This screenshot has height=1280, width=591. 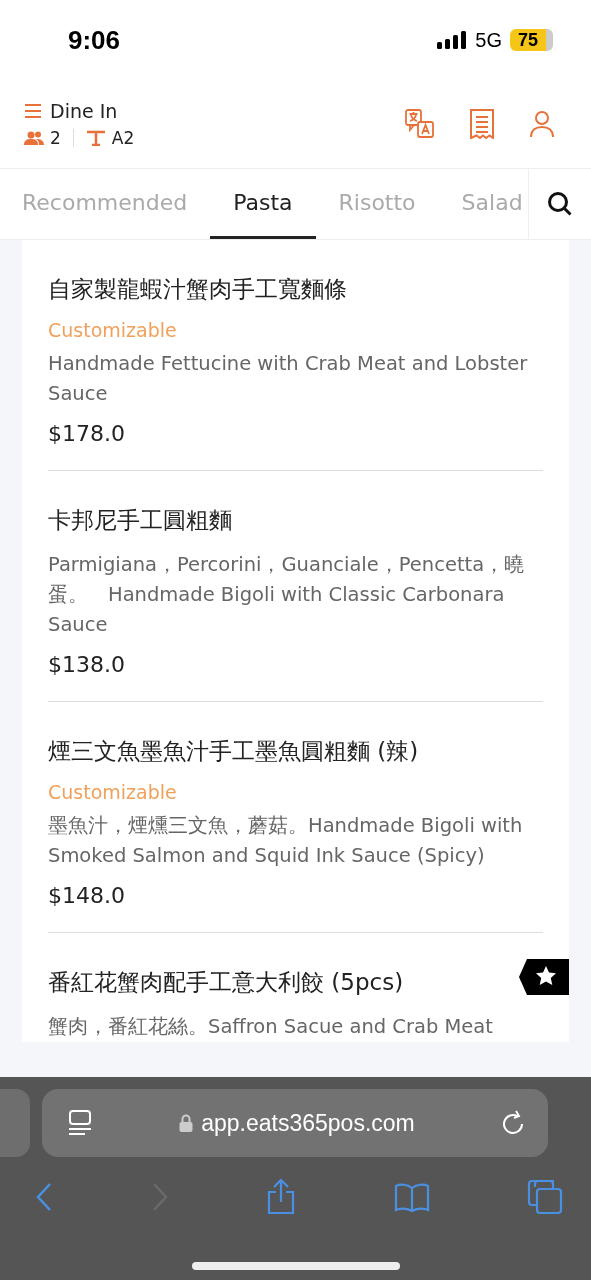 I want to click on receipt-icon, so click(x=482, y=124).